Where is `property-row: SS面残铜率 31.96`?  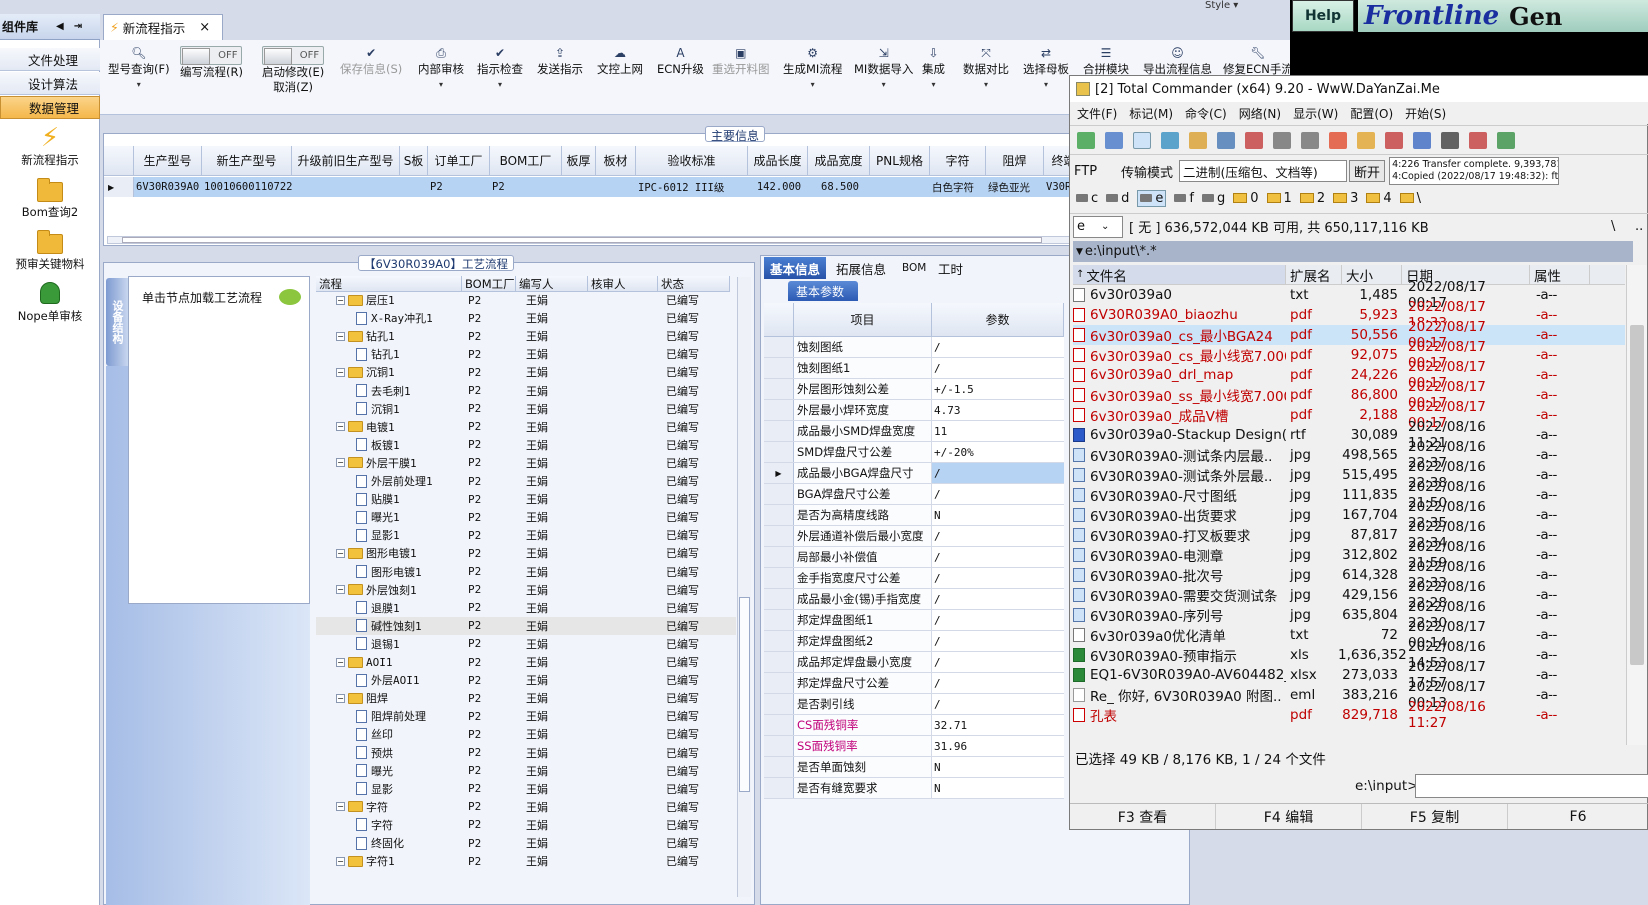
property-row: SS面残铜率 31.96 is located at coordinates (914, 746).